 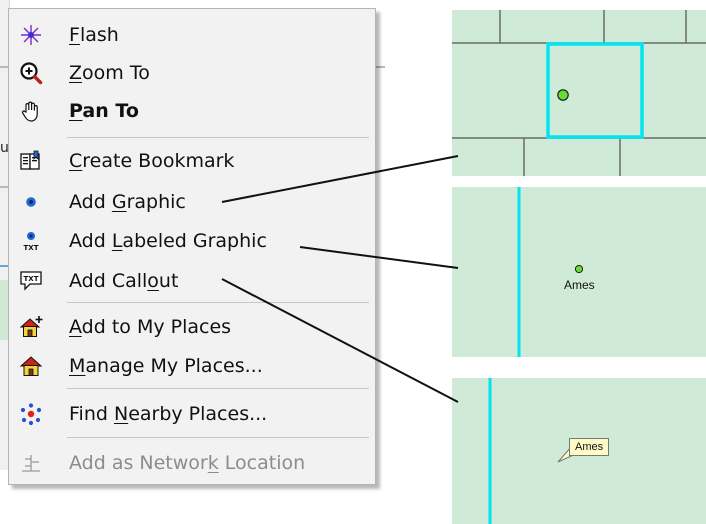 I want to click on network-location-icon, so click(x=31, y=463).